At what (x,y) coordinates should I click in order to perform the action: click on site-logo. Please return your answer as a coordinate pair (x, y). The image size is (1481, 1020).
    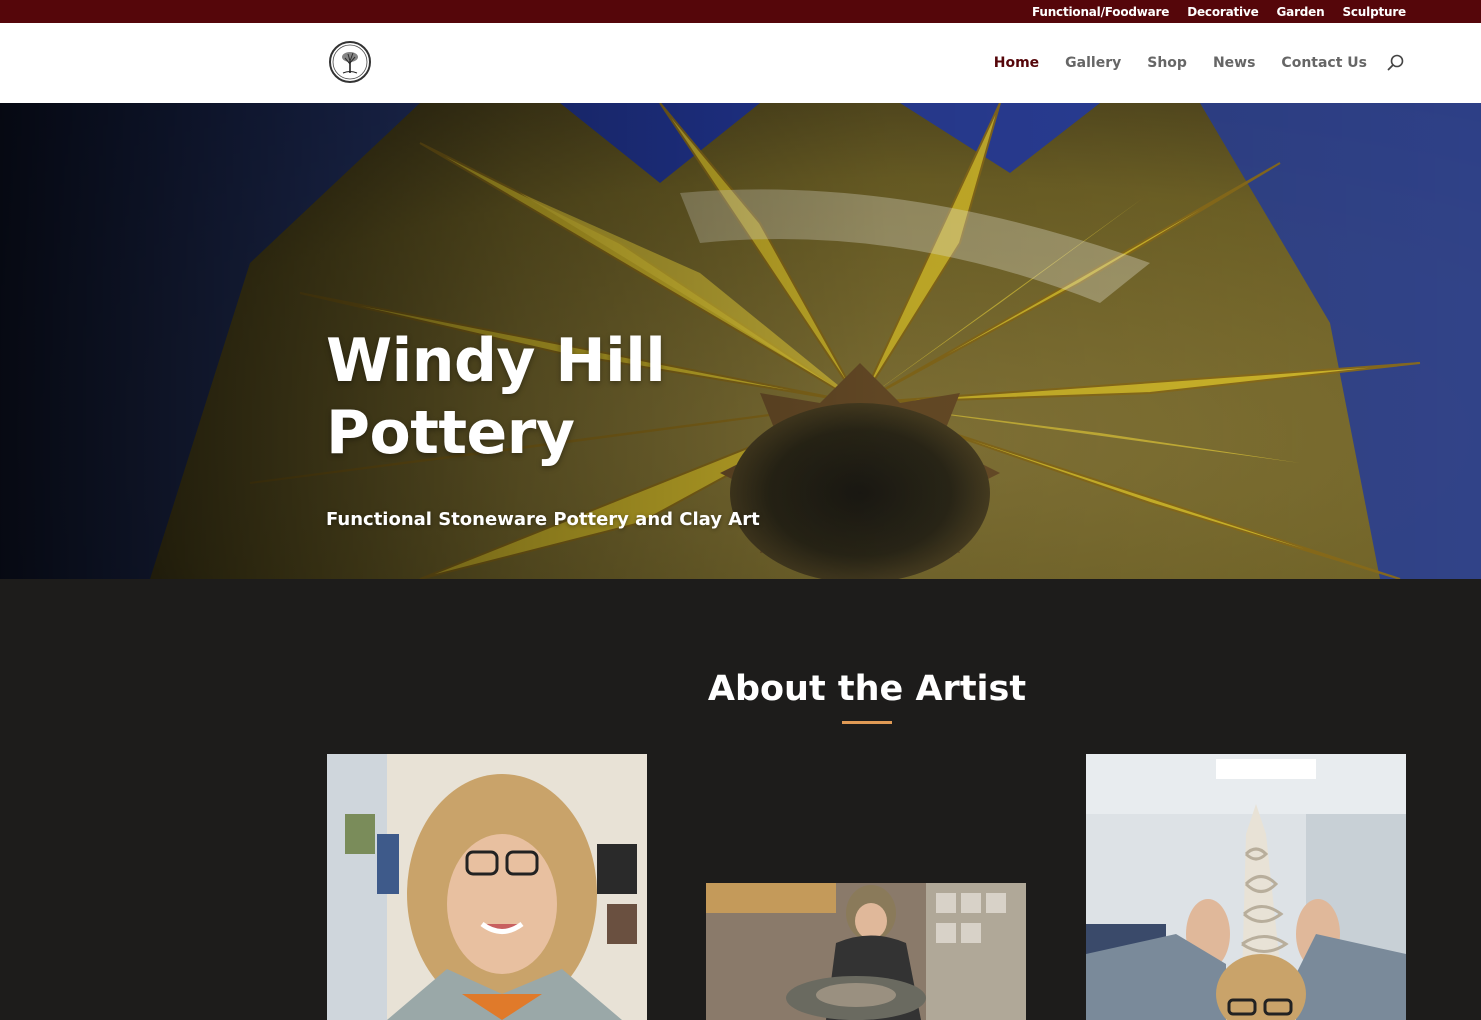
    Looking at the image, I should click on (350, 62).